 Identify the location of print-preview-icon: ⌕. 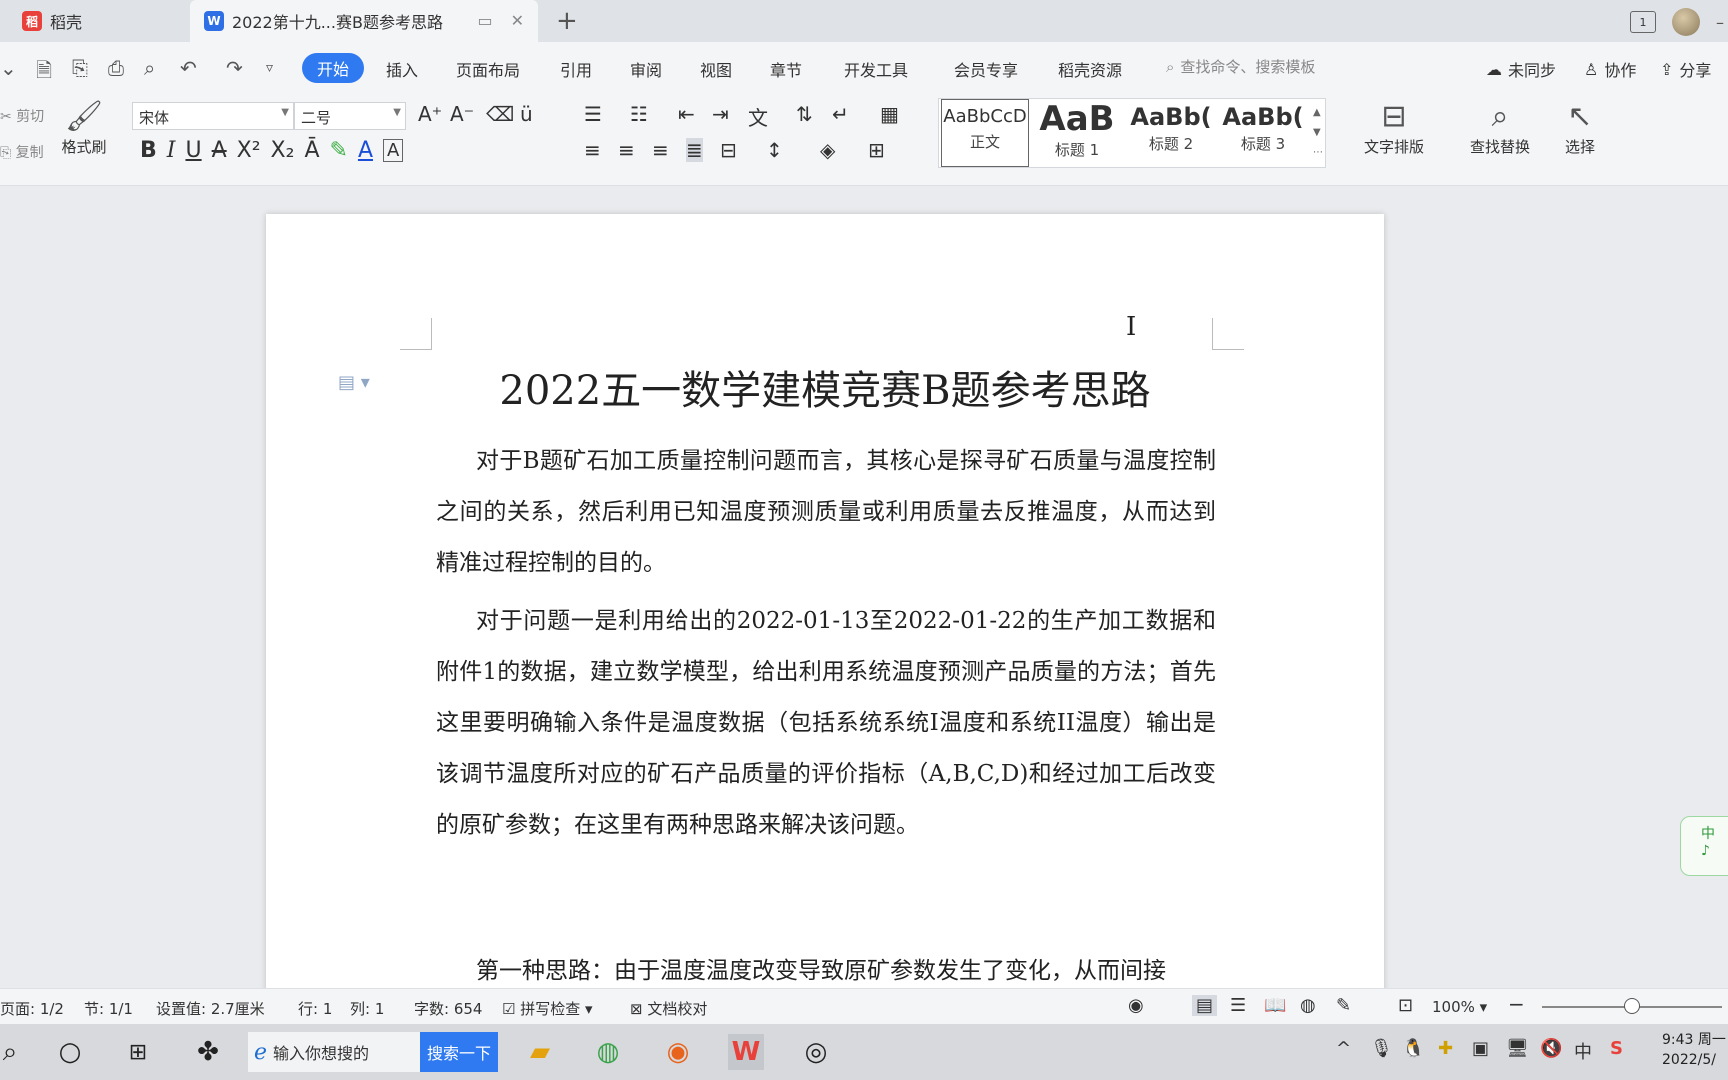
(149, 68).